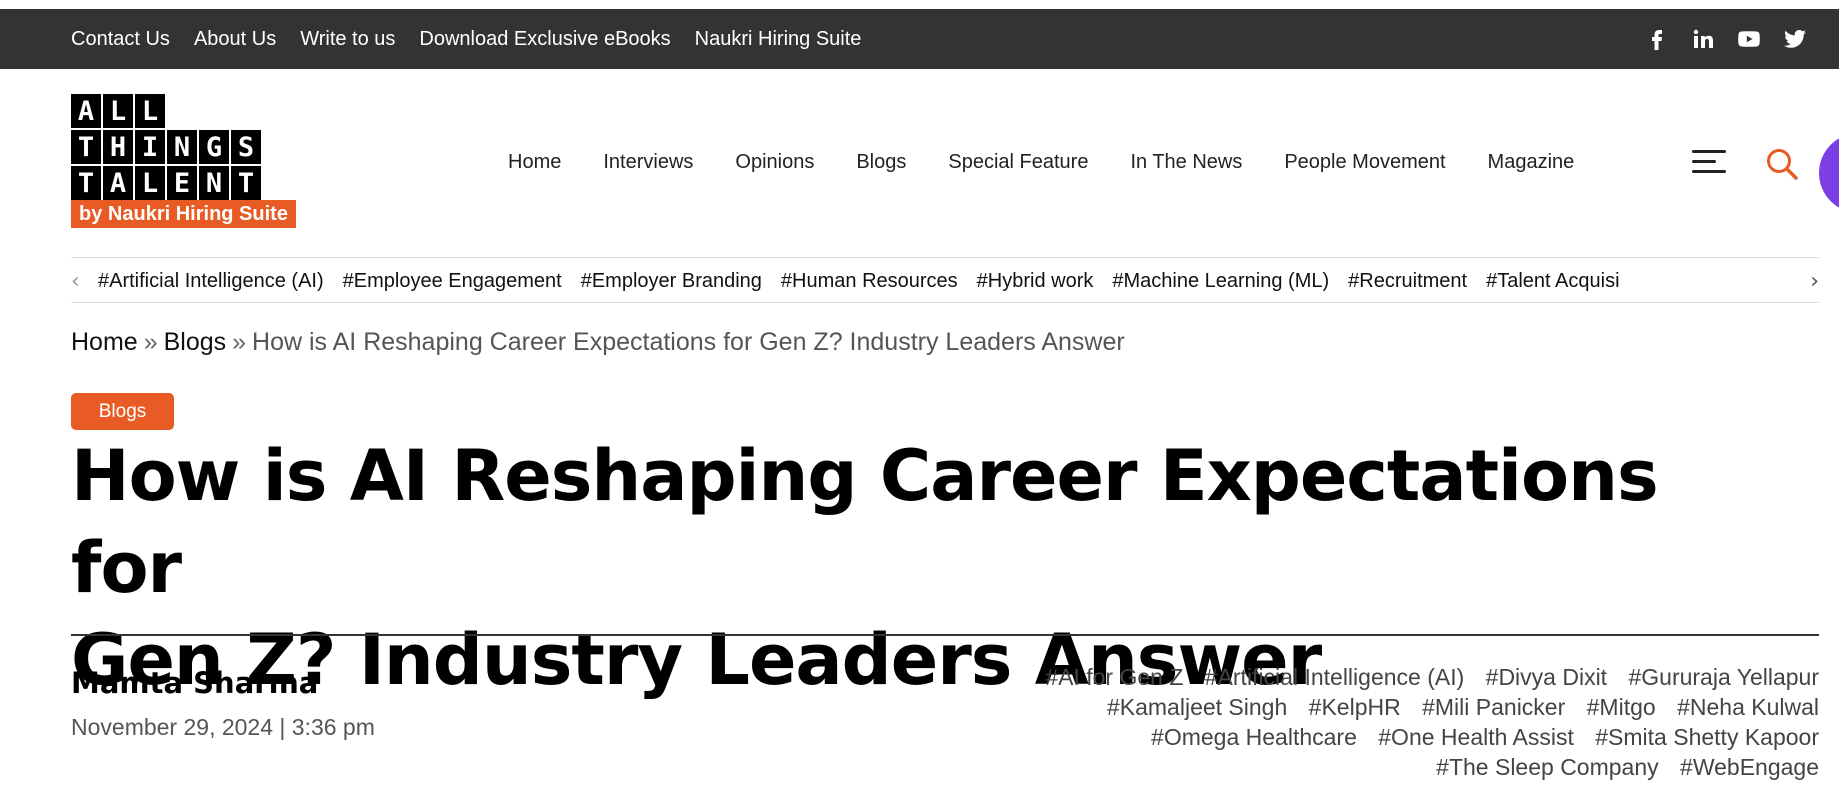 The height and width of the screenshot is (787, 1839). Describe the element at coordinates (1795, 39) in the screenshot. I see `twitter-icon` at that location.